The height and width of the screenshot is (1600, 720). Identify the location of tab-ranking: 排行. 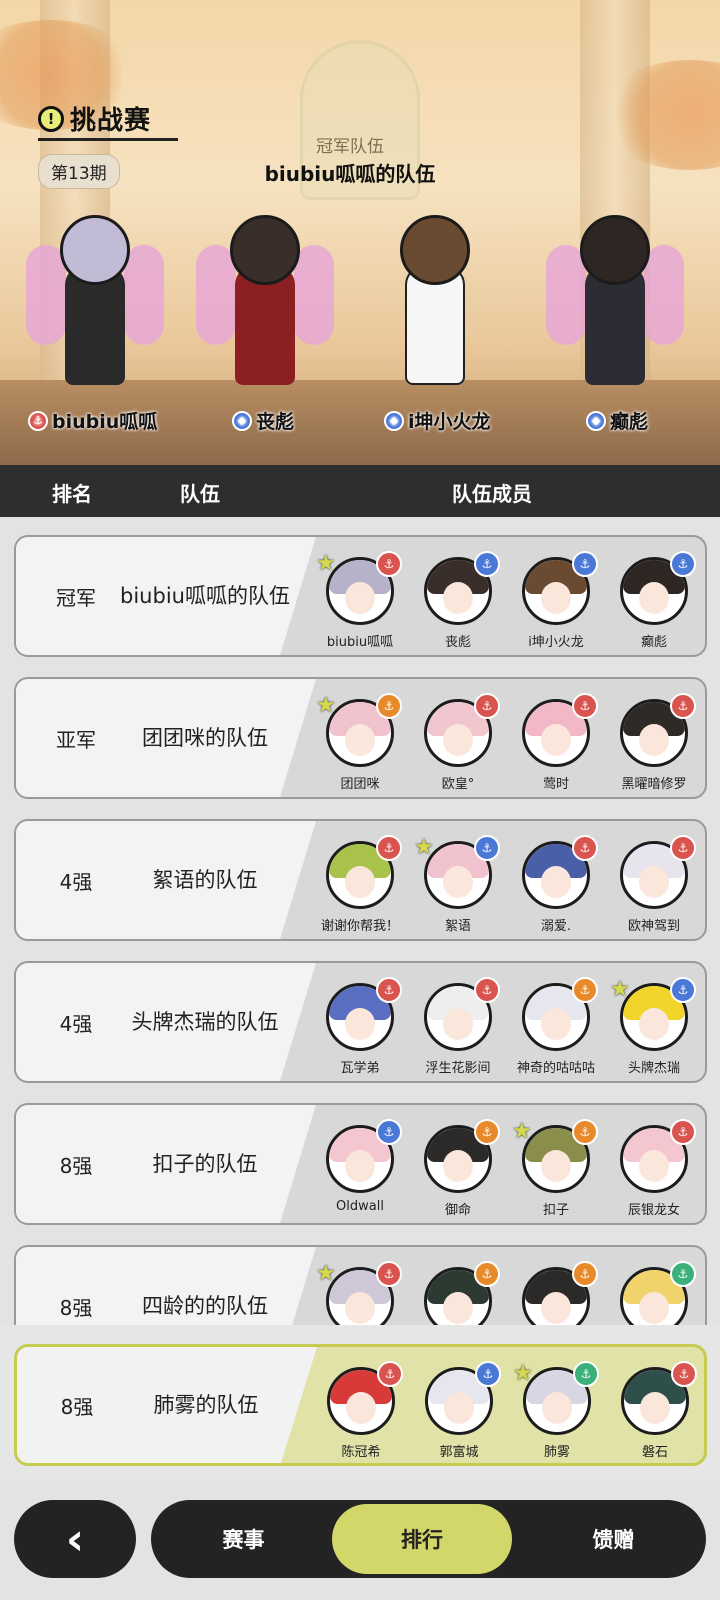
(422, 1539).